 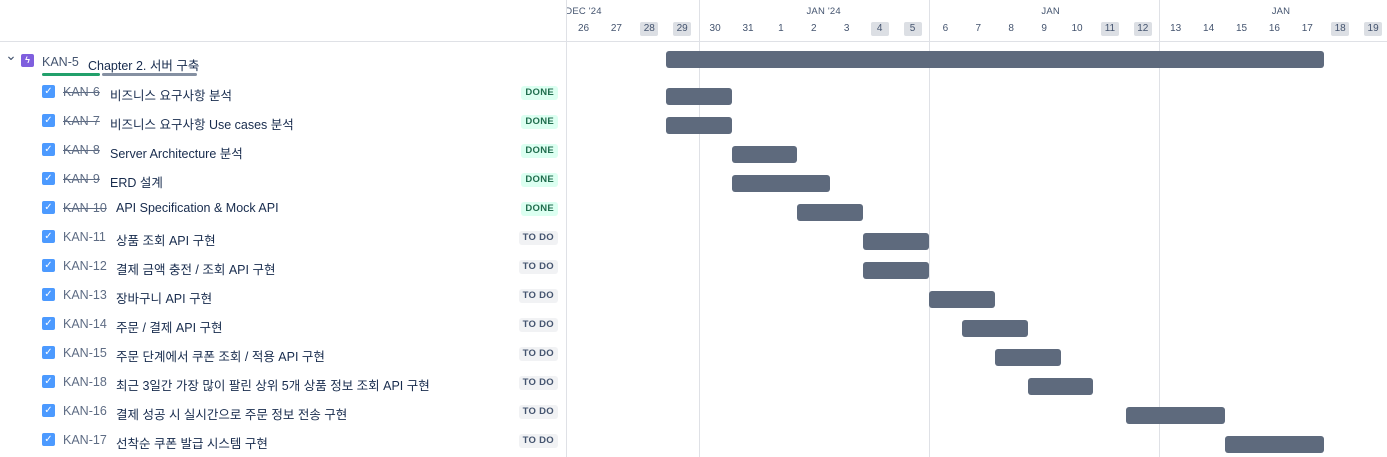 What do you see at coordinates (273, 384) in the screenshot?
I see `issue-summary: 최근 3일간 가장 많이 팔린 상위 5개 상품 정보 조회 API 구현` at bounding box center [273, 384].